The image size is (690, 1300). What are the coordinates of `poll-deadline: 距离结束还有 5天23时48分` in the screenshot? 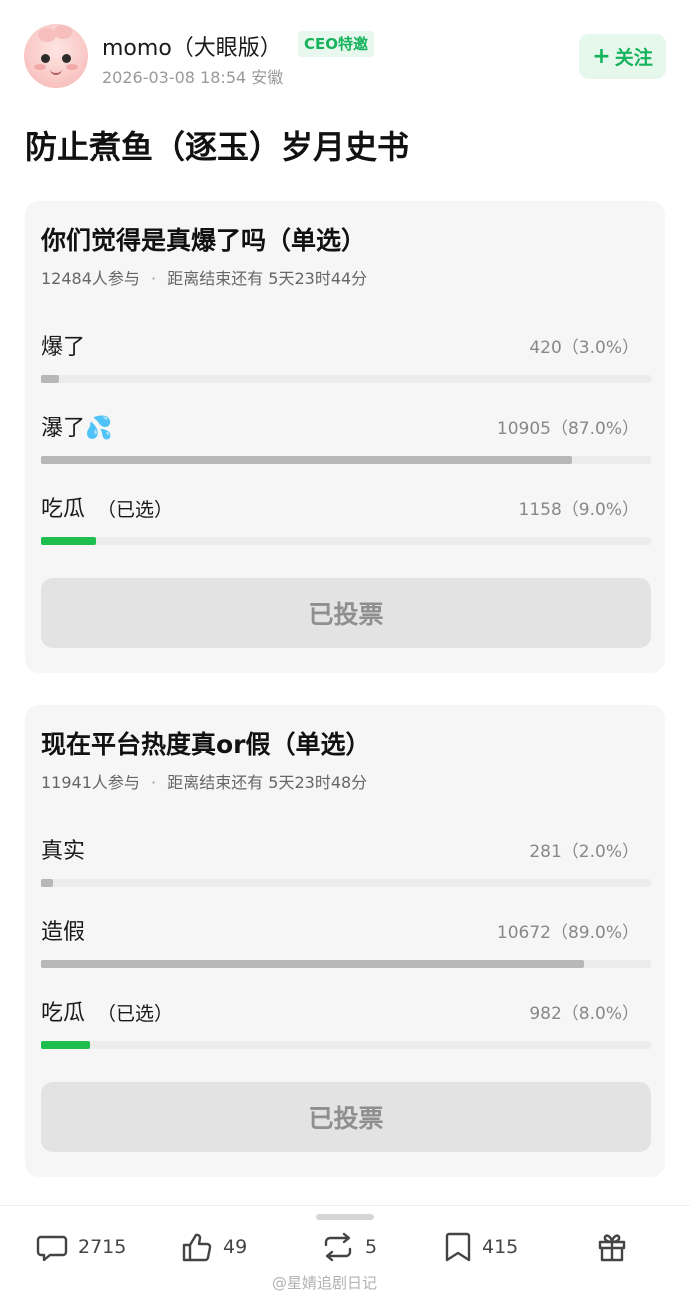 It's located at (267, 782).